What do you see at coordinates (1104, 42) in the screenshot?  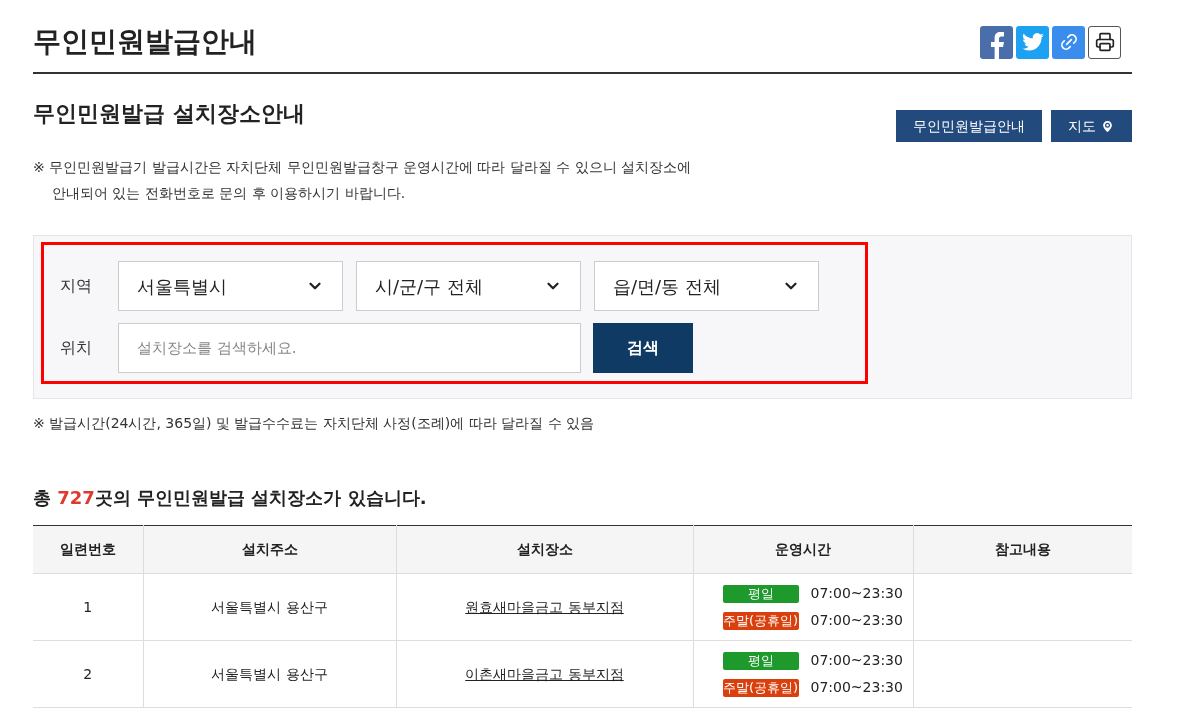 I see `print-icon` at bounding box center [1104, 42].